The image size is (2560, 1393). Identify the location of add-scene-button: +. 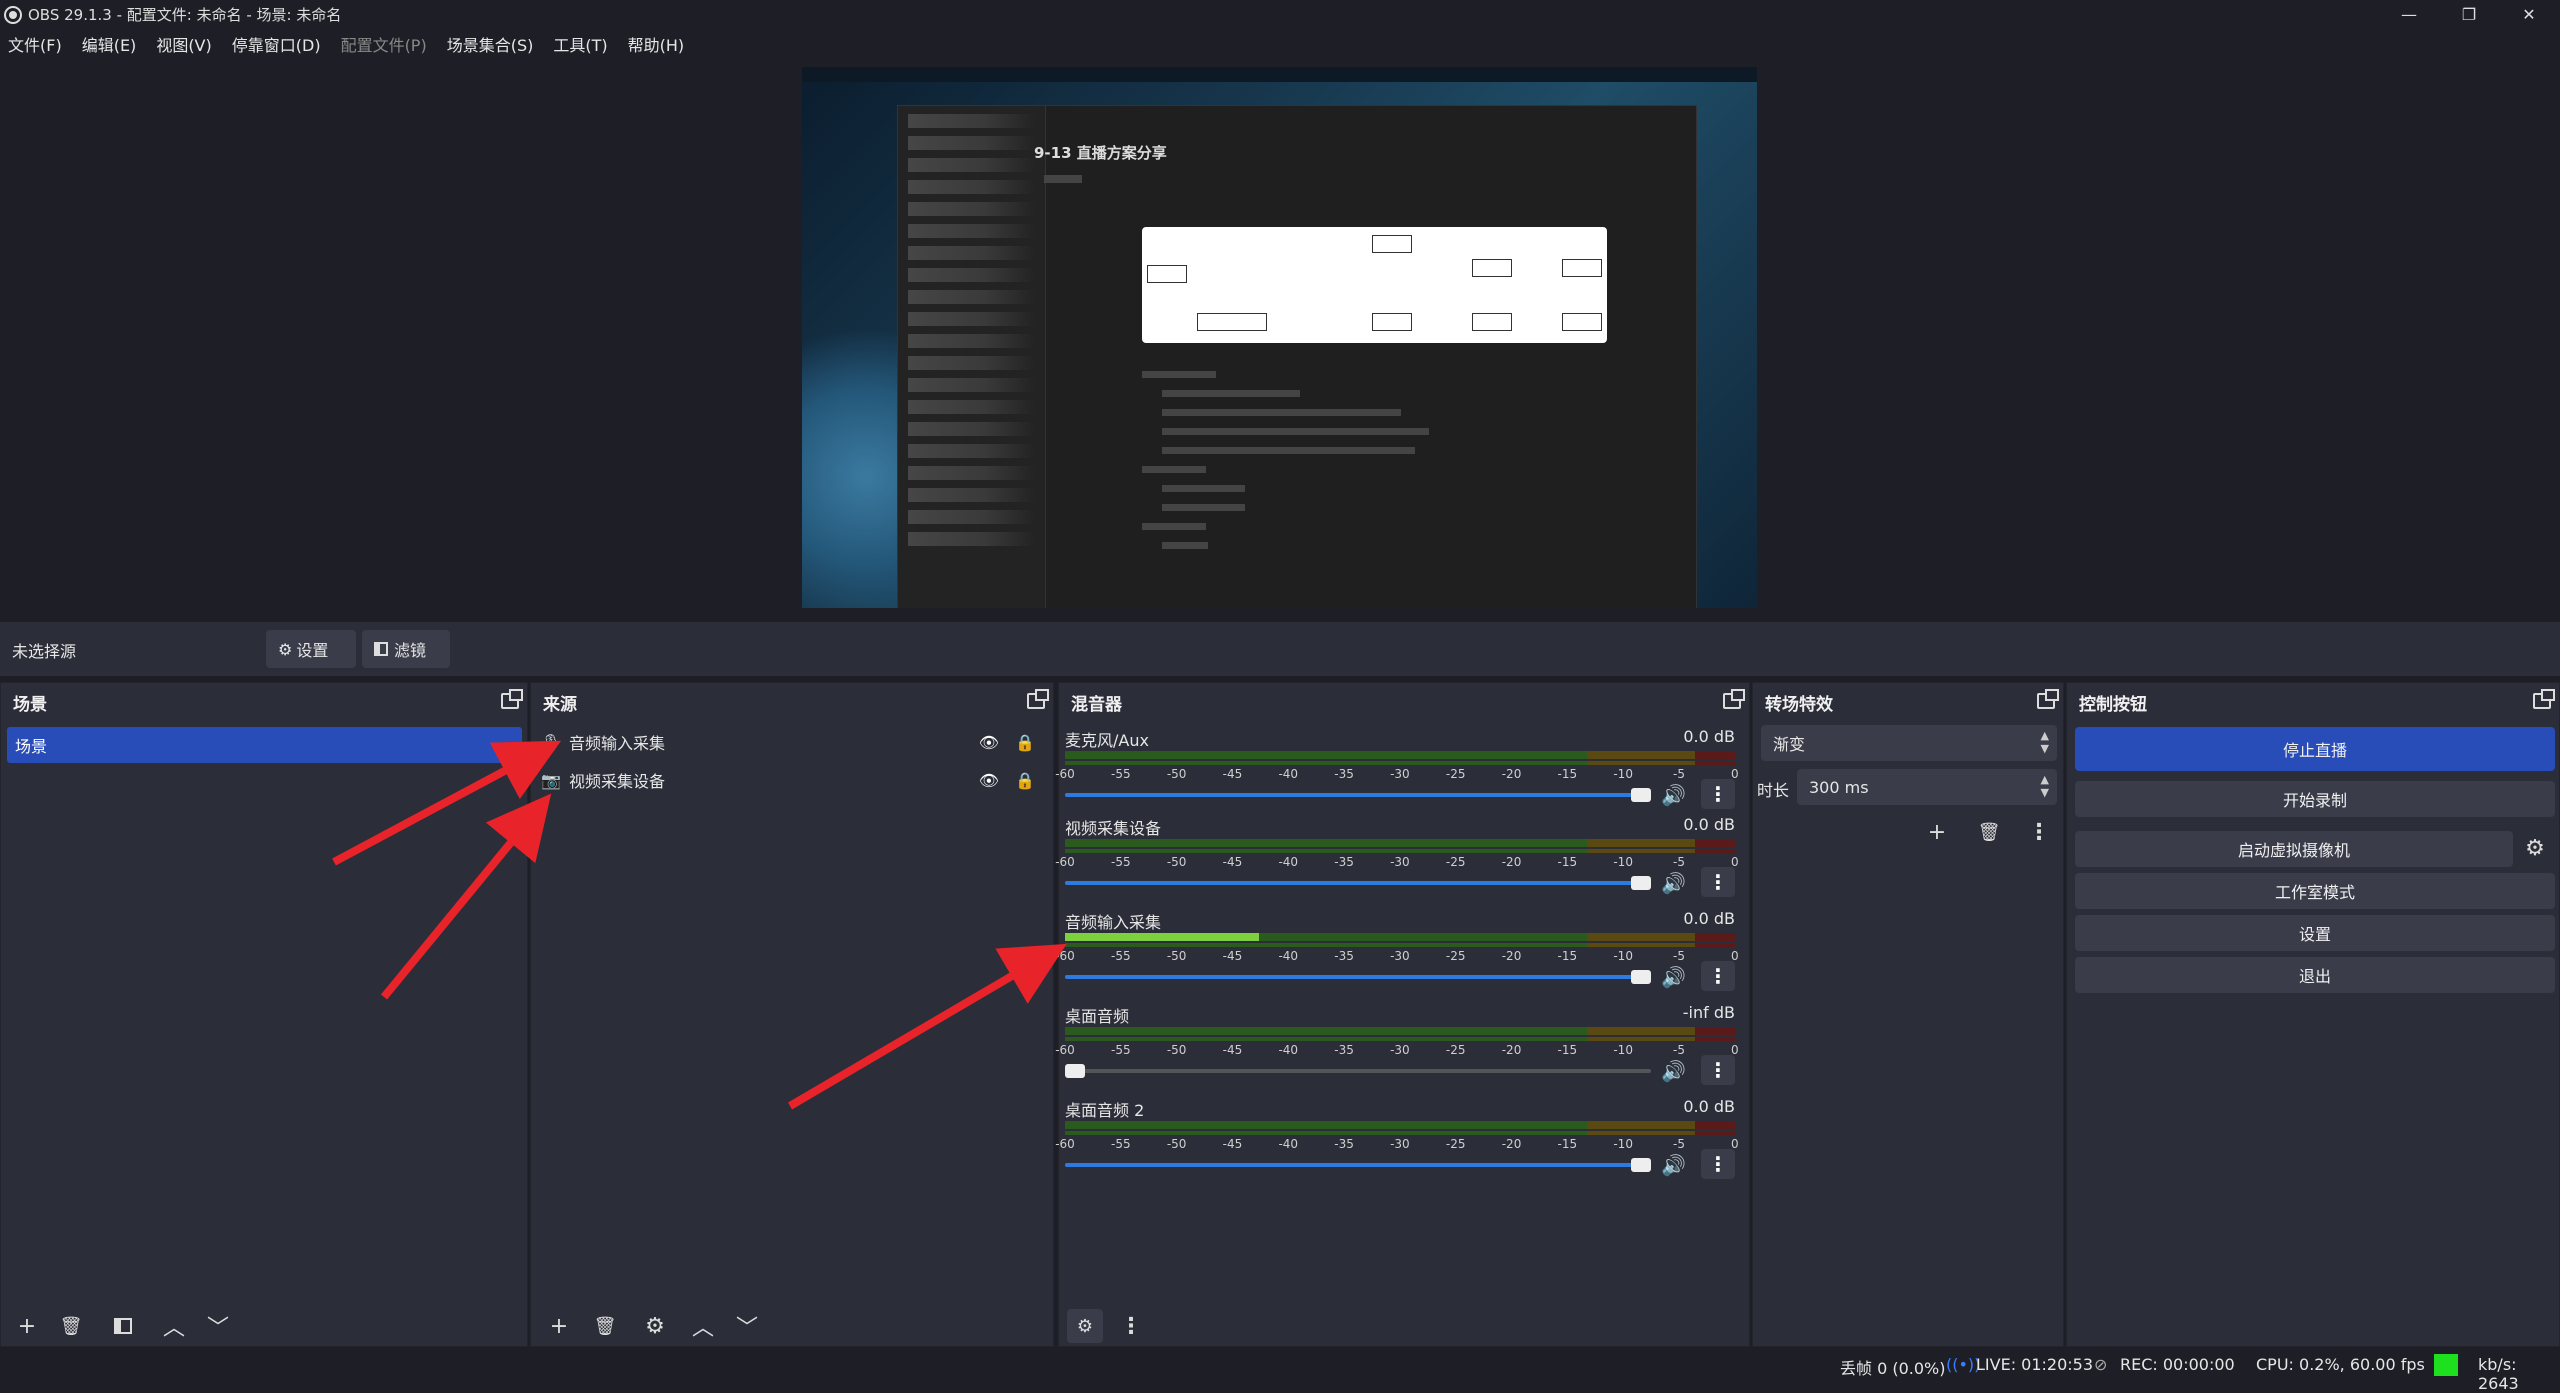
(27, 1326).